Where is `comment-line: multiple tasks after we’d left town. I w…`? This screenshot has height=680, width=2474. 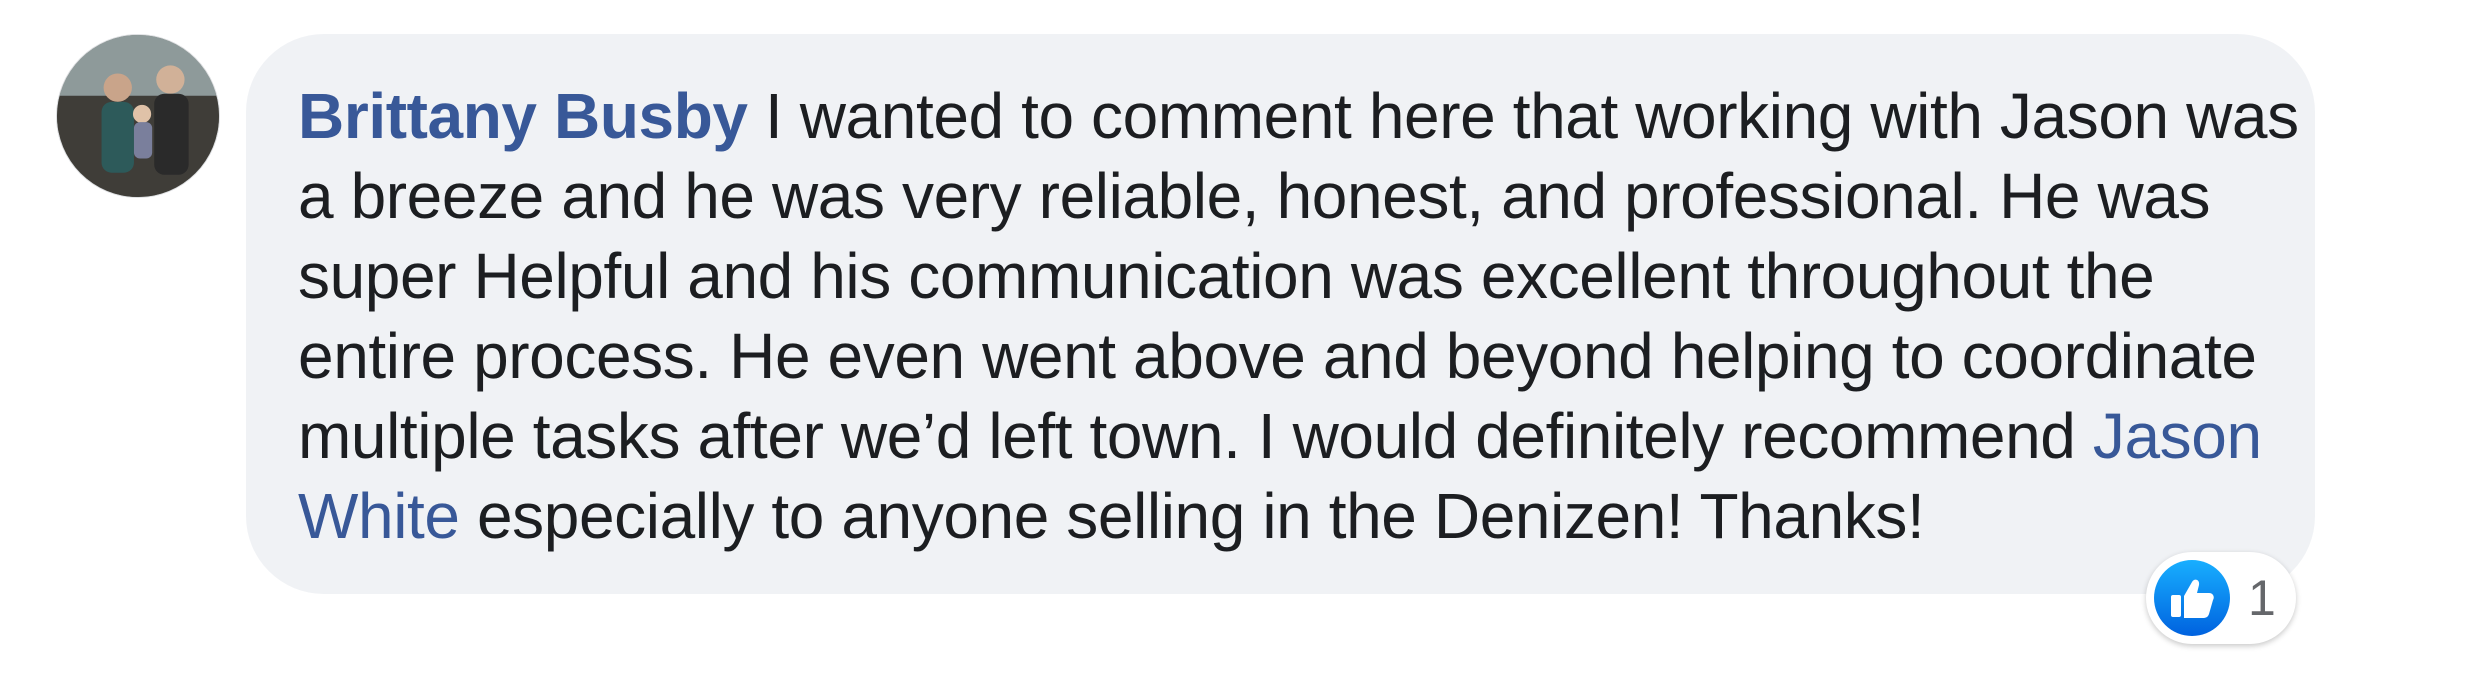
comment-line: multiple tasks after we’d left town. I w… is located at coordinates (1280, 436).